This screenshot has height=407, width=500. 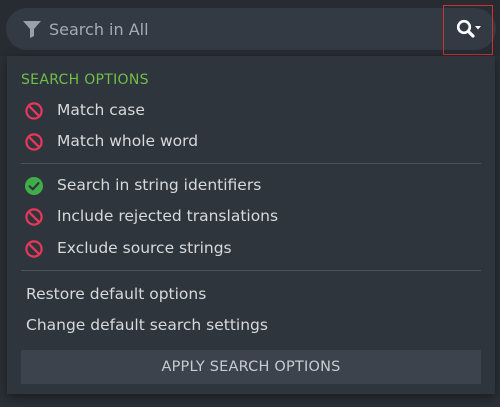 What do you see at coordinates (159, 185) in the screenshot?
I see `option-label: Search in string identifiers` at bounding box center [159, 185].